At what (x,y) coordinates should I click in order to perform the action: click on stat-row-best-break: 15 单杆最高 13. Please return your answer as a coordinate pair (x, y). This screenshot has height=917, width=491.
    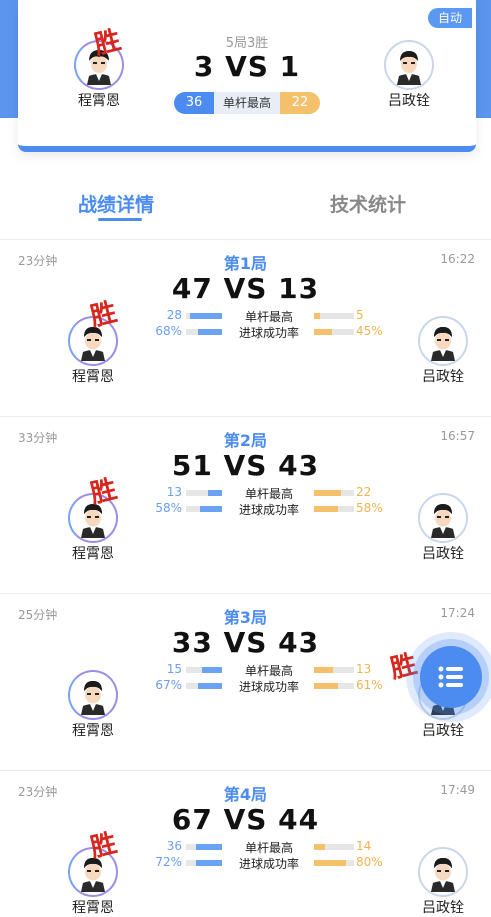
    Looking at the image, I should click on (270, 670).